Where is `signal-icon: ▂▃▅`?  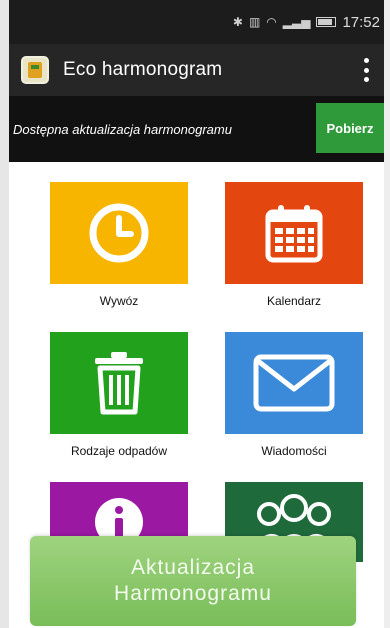
signal-icon: ▂▃▅ is located at coordinates (296, 22).